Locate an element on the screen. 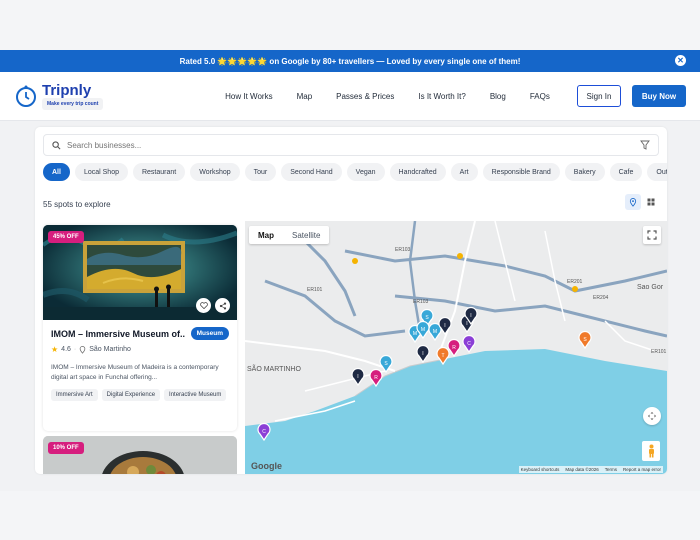  road-label: ER101 is located at coordinates (315, 290).